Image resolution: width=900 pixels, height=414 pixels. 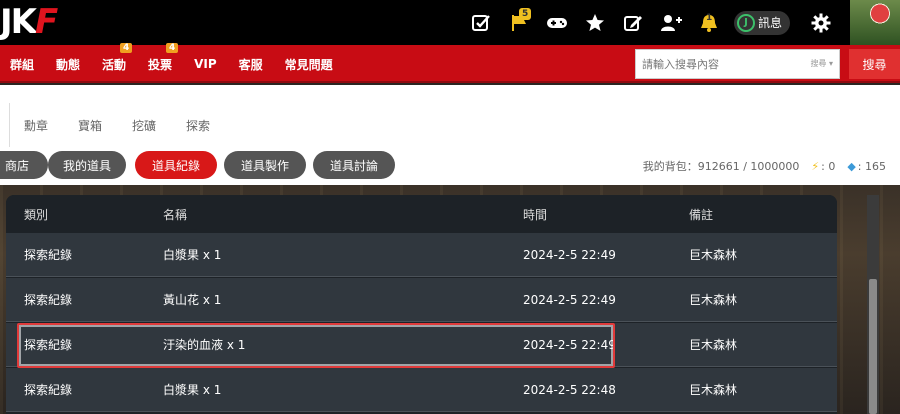 What do you see at coordinates (519, 22) in the screenshot?
I see `flag-icon: 5` at bounding box center [519, 22].